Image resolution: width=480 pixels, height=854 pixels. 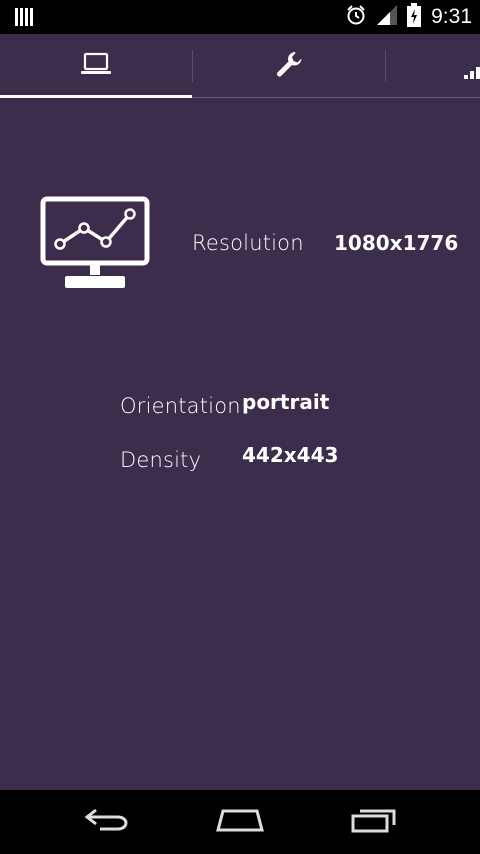 I want to click on laptop-icon, so click(x=96, y=66).